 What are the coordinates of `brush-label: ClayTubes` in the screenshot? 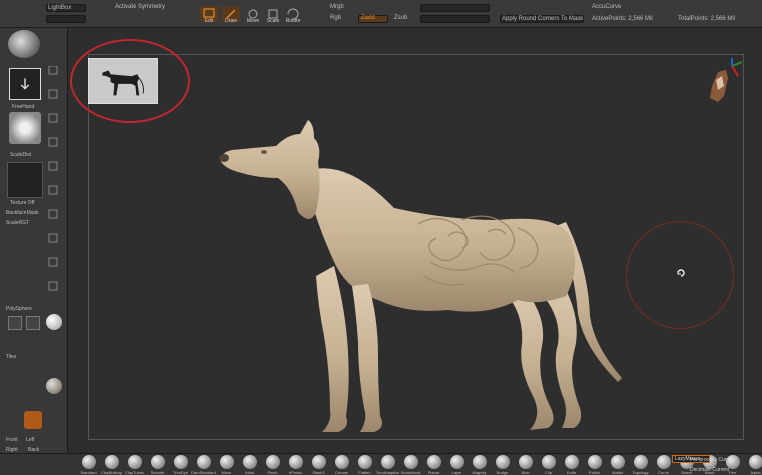 It's located at (134, 472).